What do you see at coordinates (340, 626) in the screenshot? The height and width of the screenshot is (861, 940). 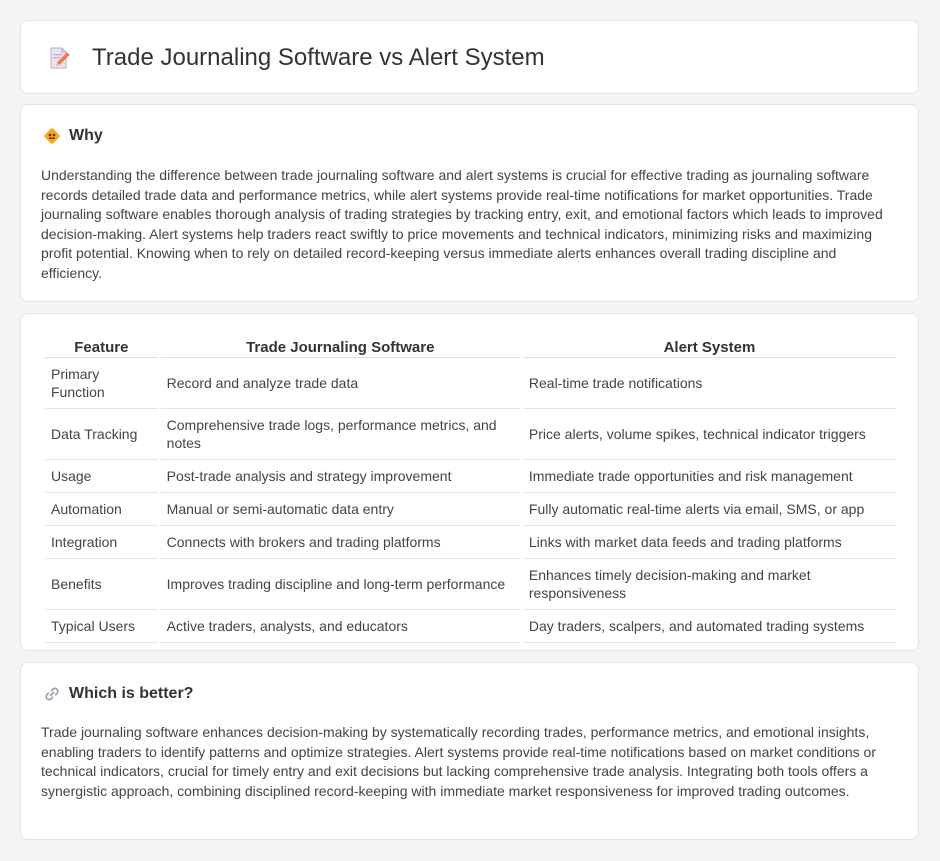 I see `journaling-cell: Active traders, analysts, and educators` at bounding box center [340, 626].